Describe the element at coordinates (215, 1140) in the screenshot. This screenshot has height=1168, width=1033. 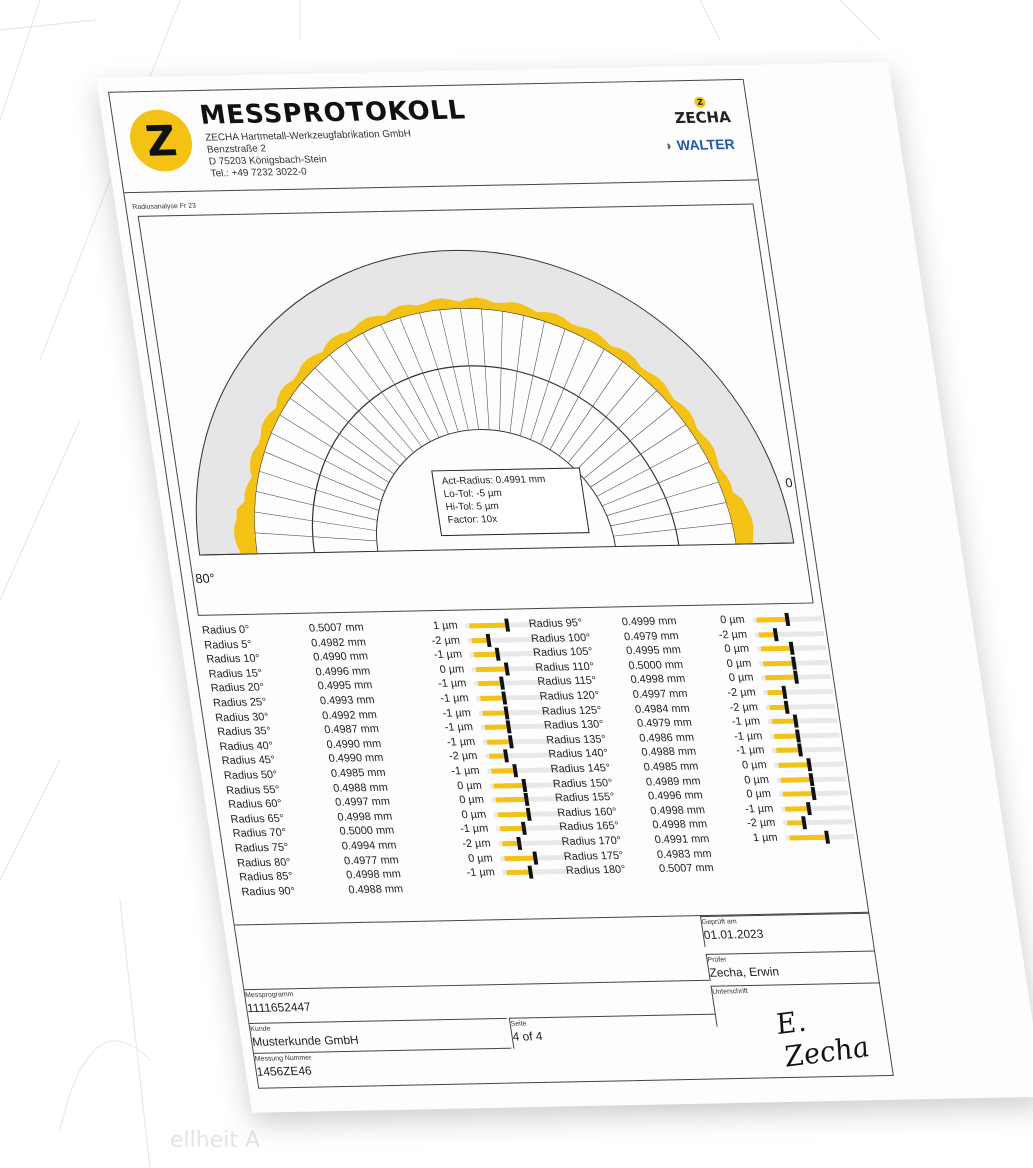
I see `background-scribble: ellheit A` at that location.